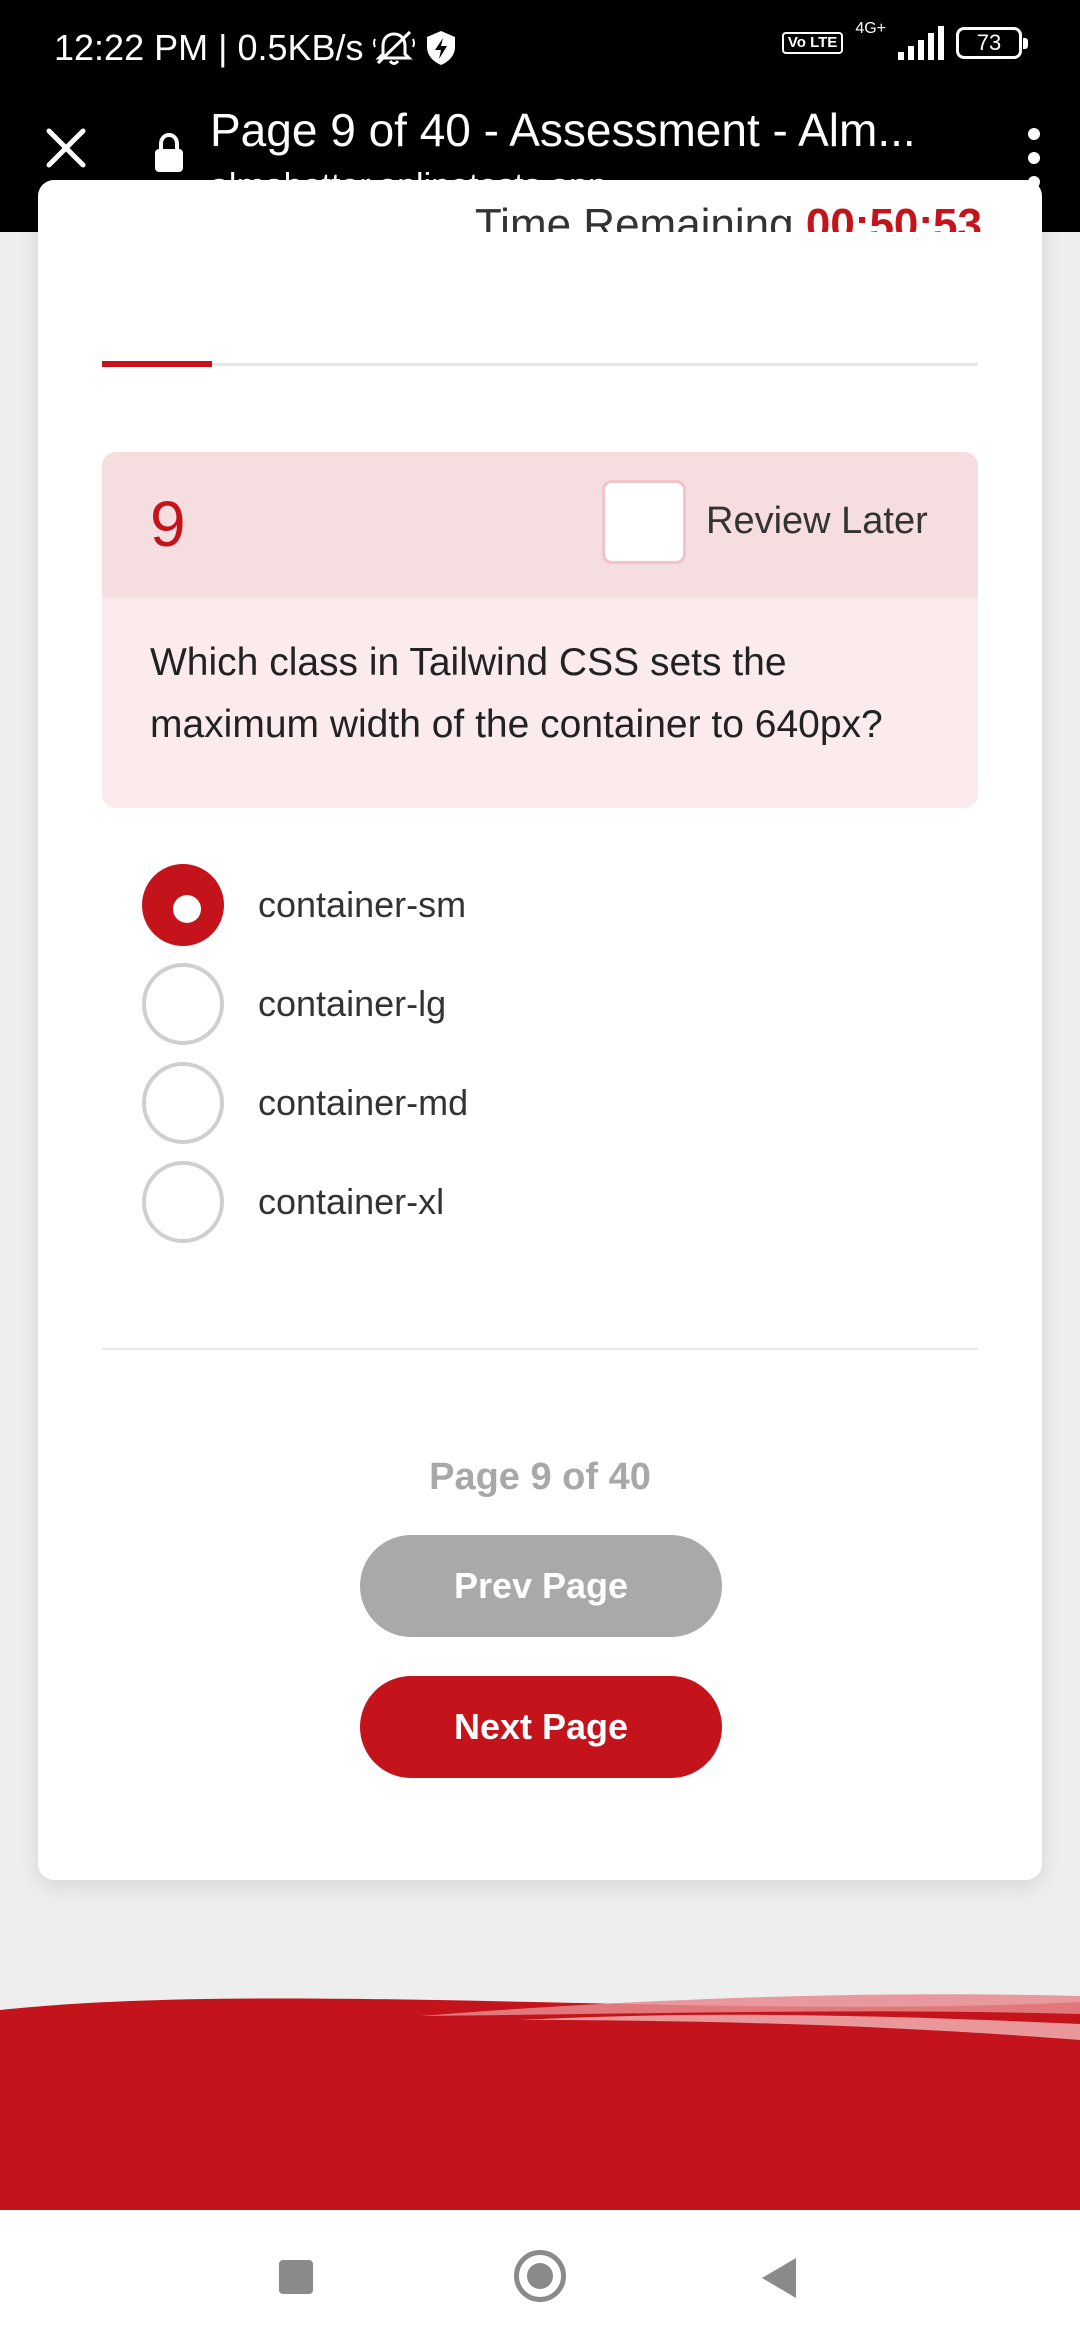  Describe the element at coordinates (363, 1103) in the screenshot. I see `option-label: container-md` at that location.